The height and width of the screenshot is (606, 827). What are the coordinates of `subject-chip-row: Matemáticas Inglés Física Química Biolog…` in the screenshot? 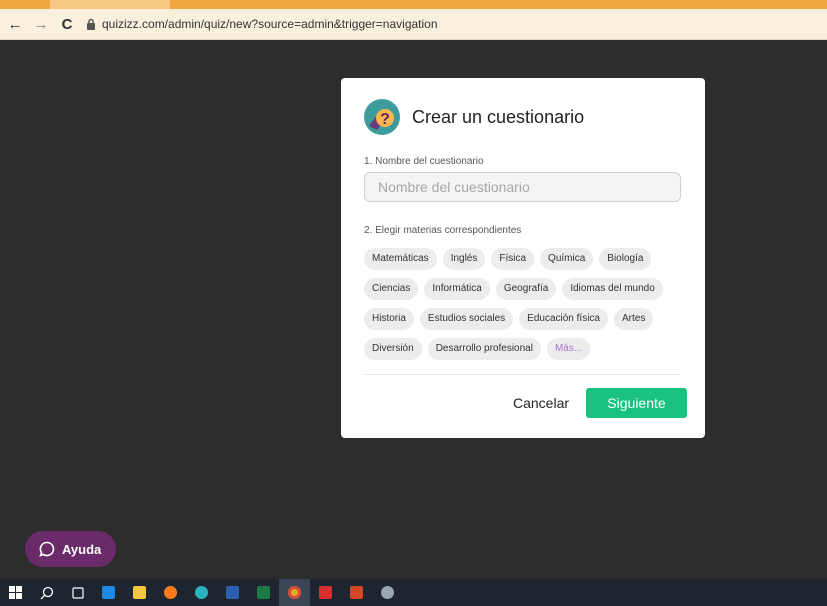 It's located at (524, 259).